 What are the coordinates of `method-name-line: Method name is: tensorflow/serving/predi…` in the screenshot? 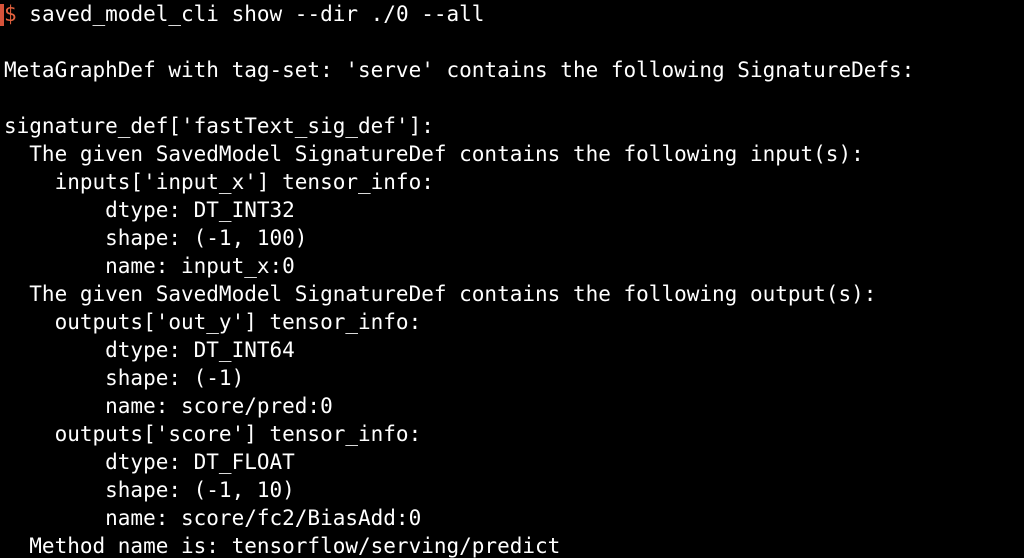 It's located at (282, 546).